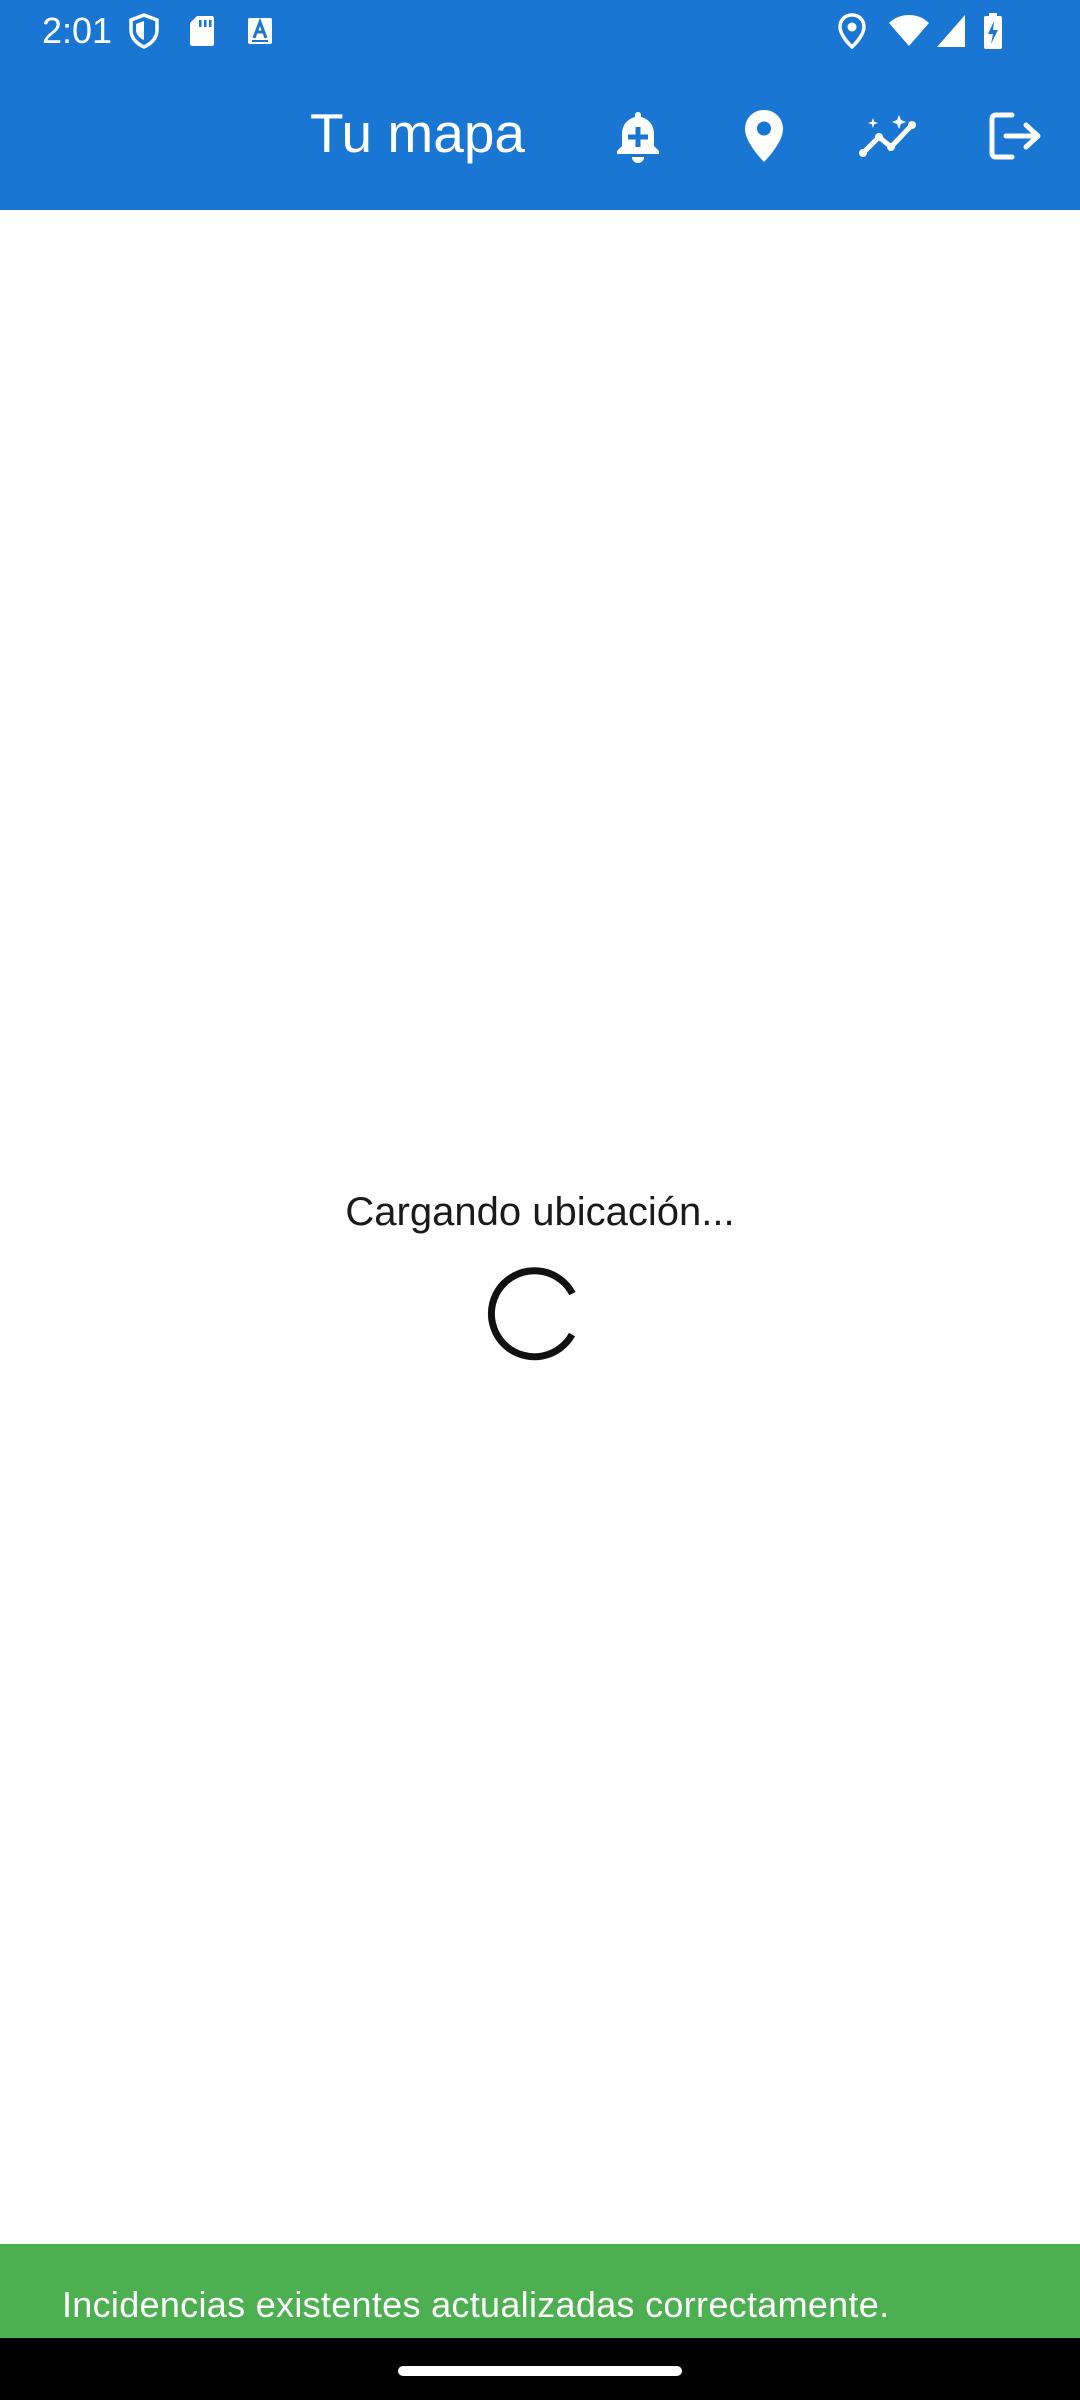 The image size is (1080, 2400). Describe the element at coordinates (540, 31) in the screenshot. I see `status-bar: 2:01` at that location.